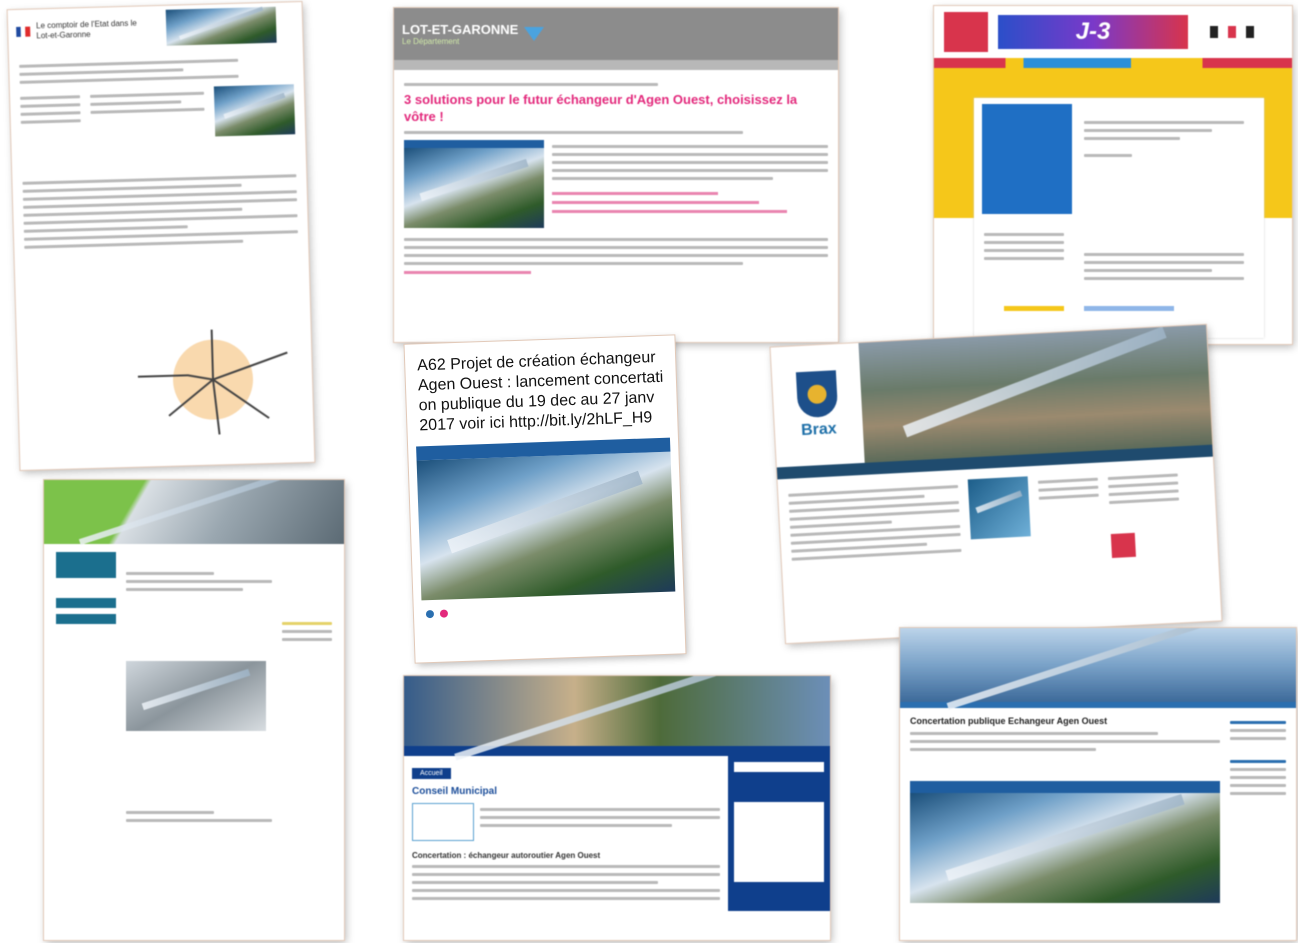 The height and width of the screenshot is (943, 1298). What do you see at coordinates (546, 519) in the screenshot?
I see `tweet-image` at bounding box center [546, 519].